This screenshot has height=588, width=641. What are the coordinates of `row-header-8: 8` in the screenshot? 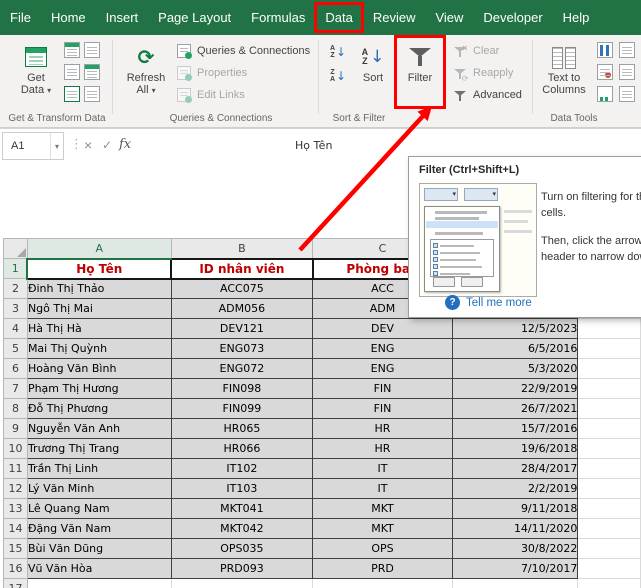 It's located at (15, 408).